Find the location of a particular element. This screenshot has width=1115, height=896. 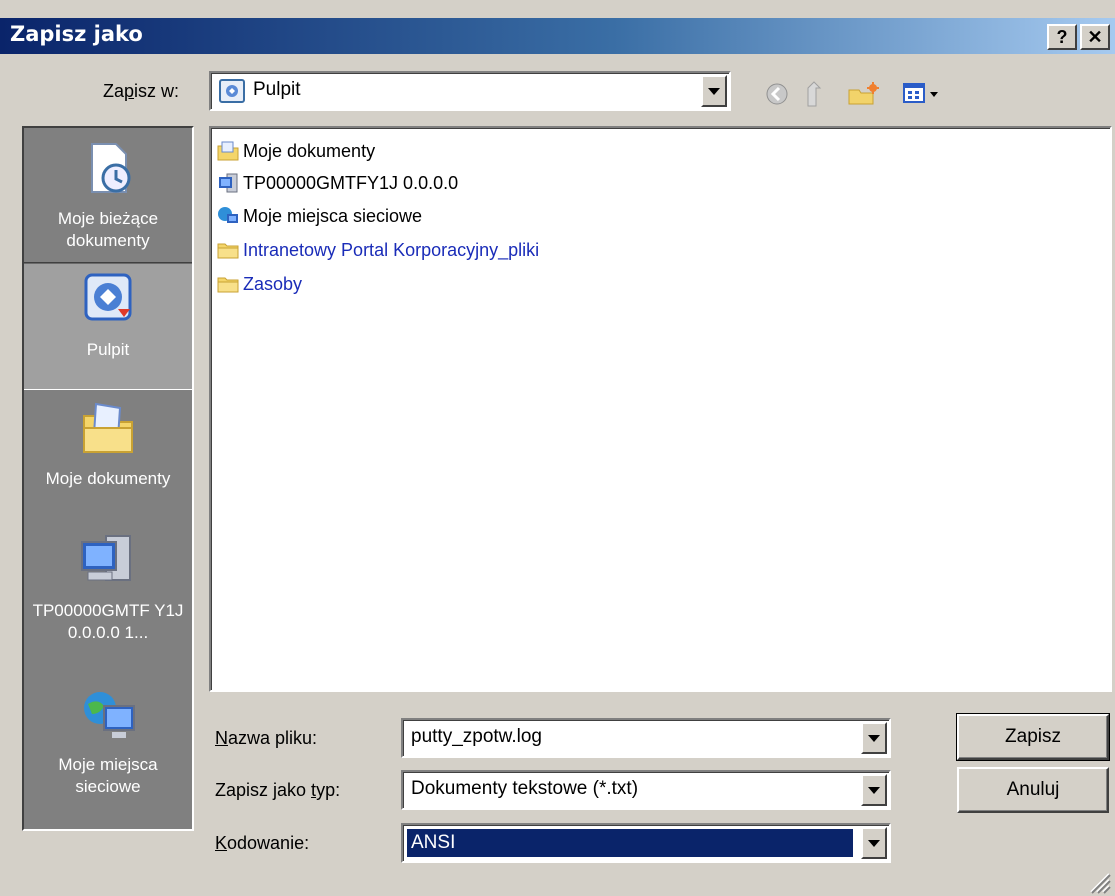

file-name: TP00000GMTFY1J 0.0.0.0 is located at coordinates (351, 182).